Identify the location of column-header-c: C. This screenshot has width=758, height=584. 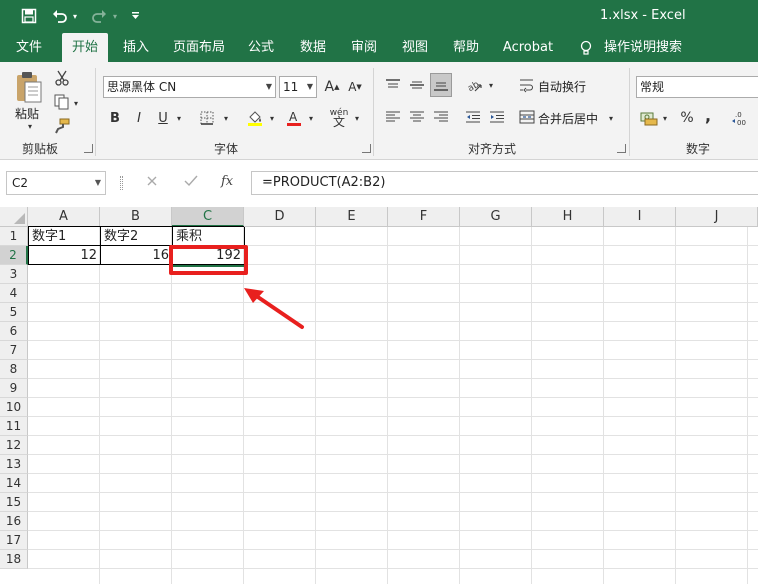
(208, 217).